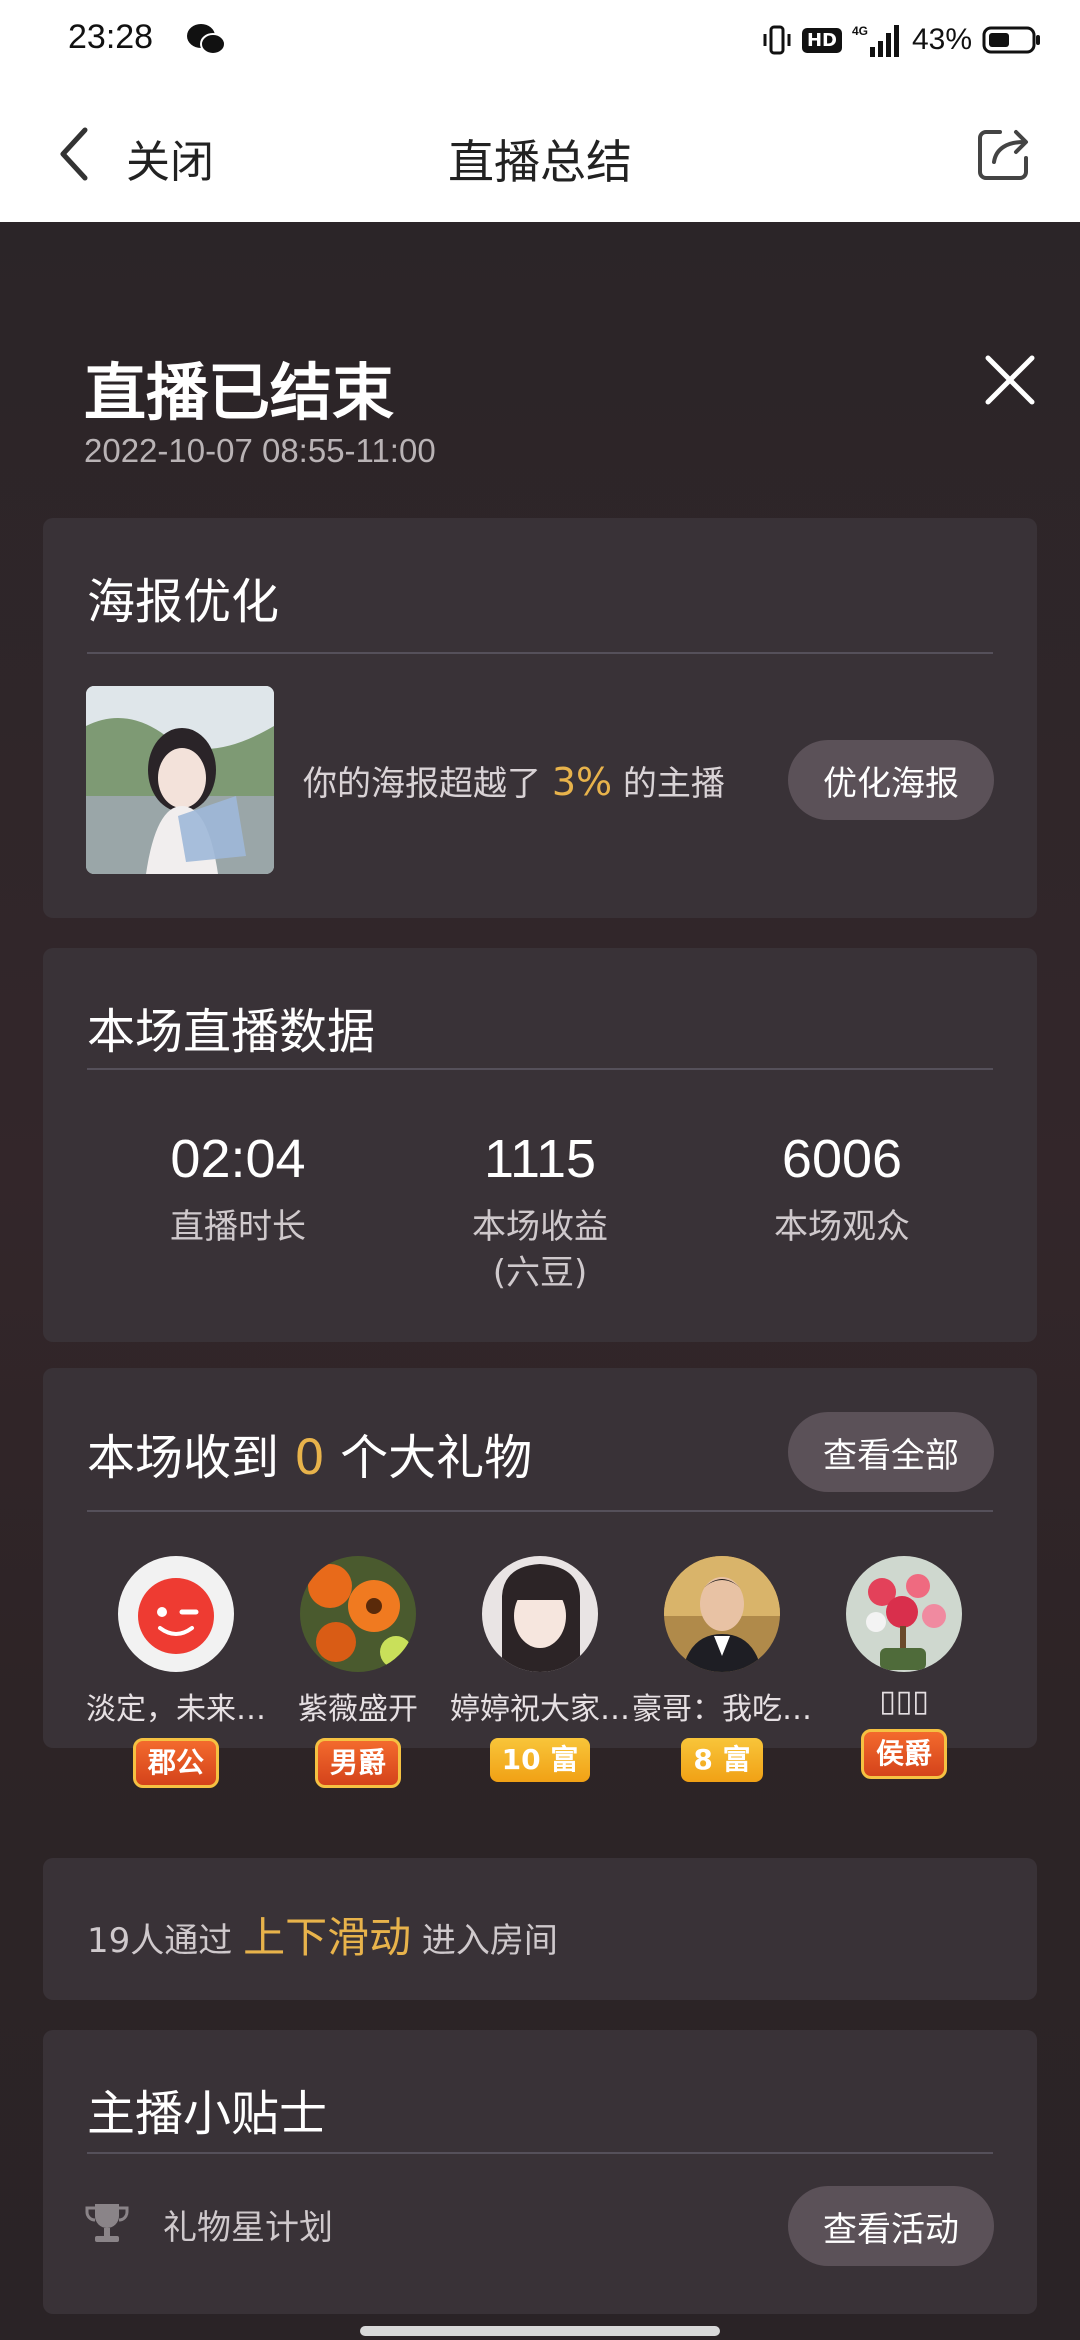 The width and height of the screenshot is (1080, 2340). Describe the element at coordinates (207, 2114) in the screenshot. I see `tips-card-title: 主播小贴士` at that location.